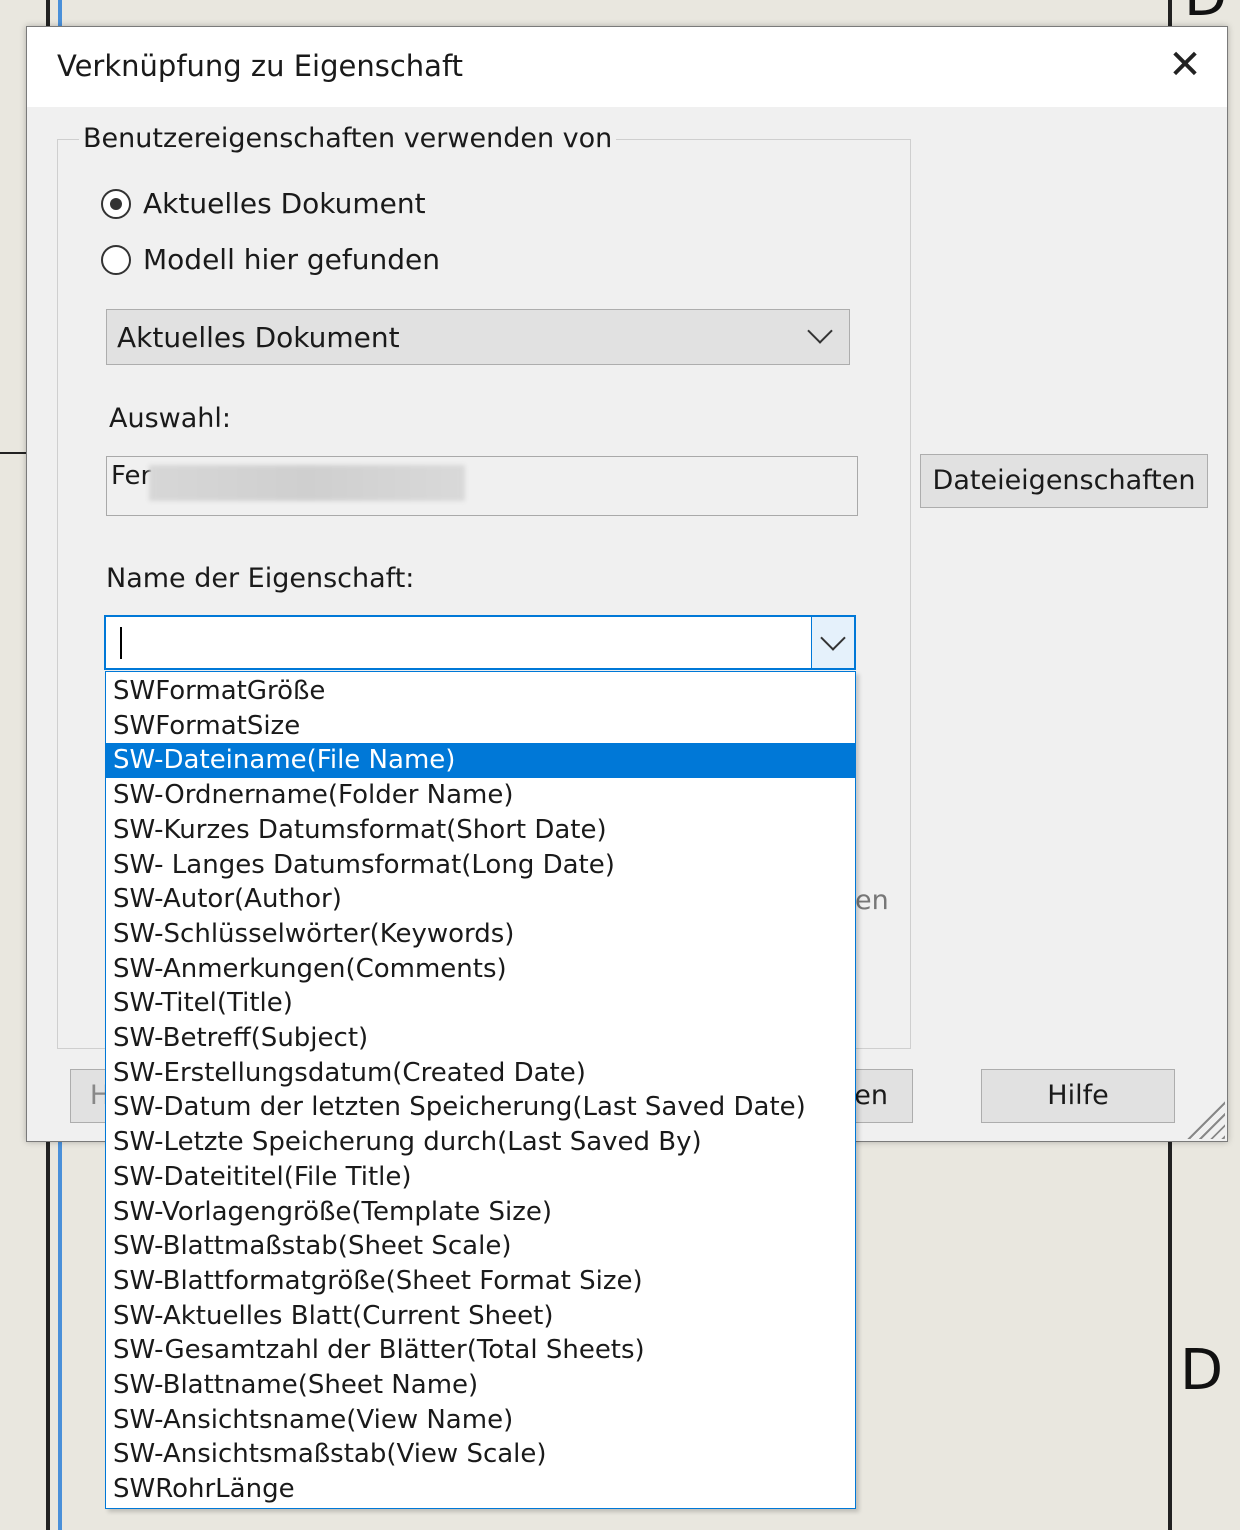 This screenshot has width=1240, height=1530. I want to click on dropdown-option: SW-Blattformatgröße(Sheet Format Size), so click(480, 1281).